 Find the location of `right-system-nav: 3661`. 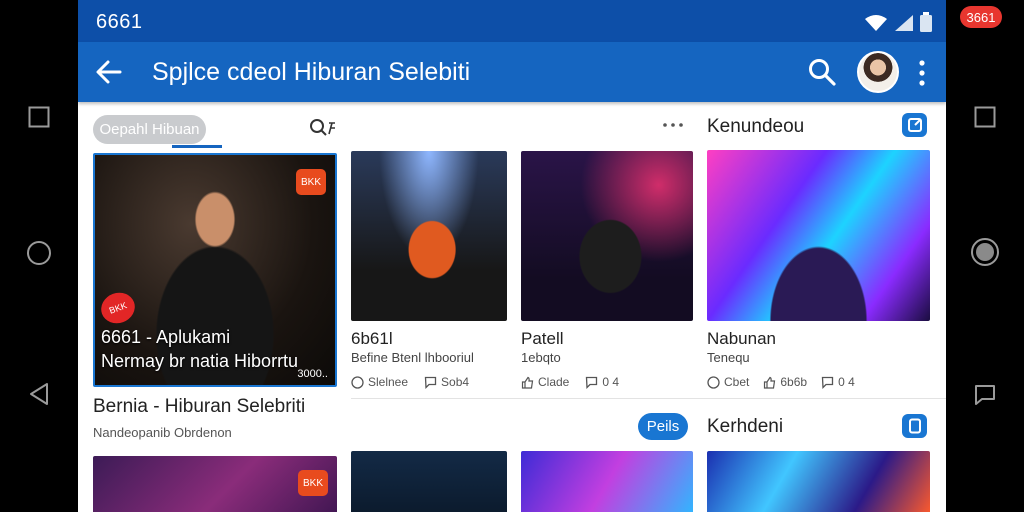

right-system-nav: 3661 is located at coordinates (985, 256).